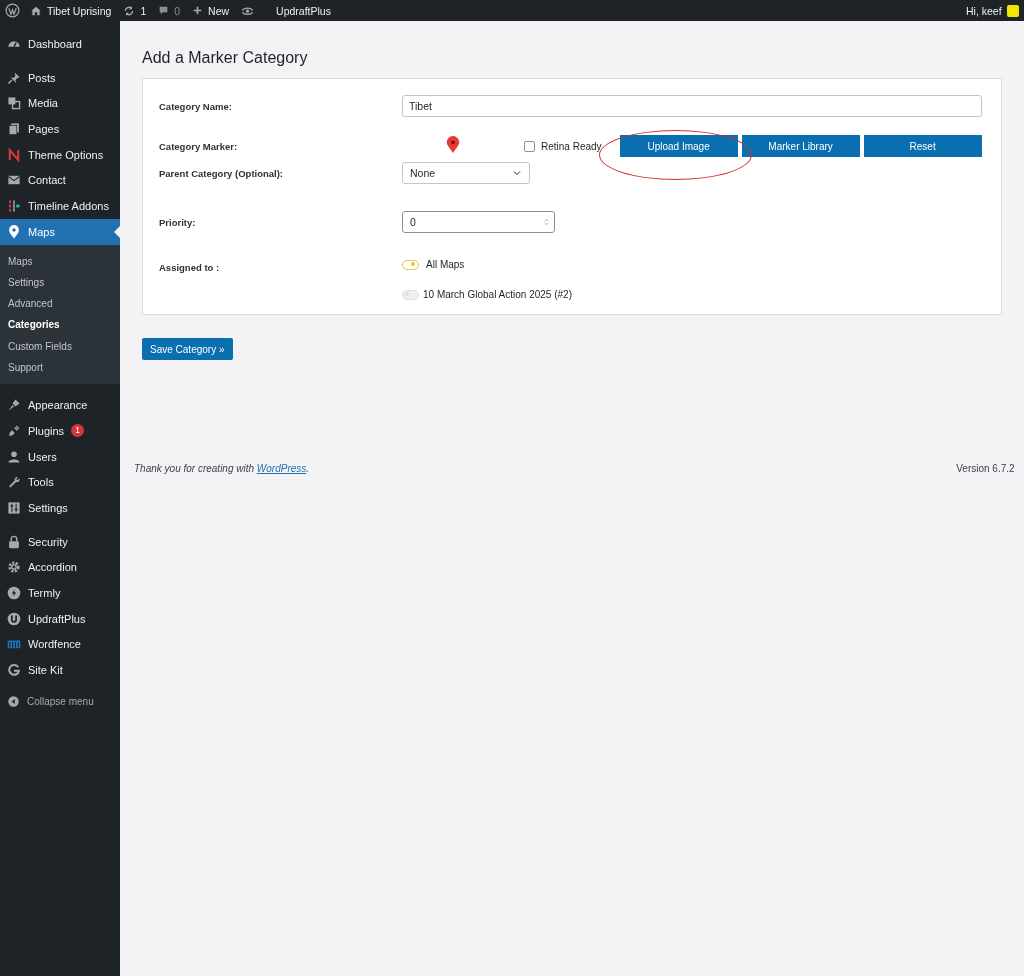 The image size is (1024, 976). What do you see at coordinates (222, 468) in the screenshot?
I see `footer-text: Thank you for creating with WordPress.` at bounding box center [222, 468].